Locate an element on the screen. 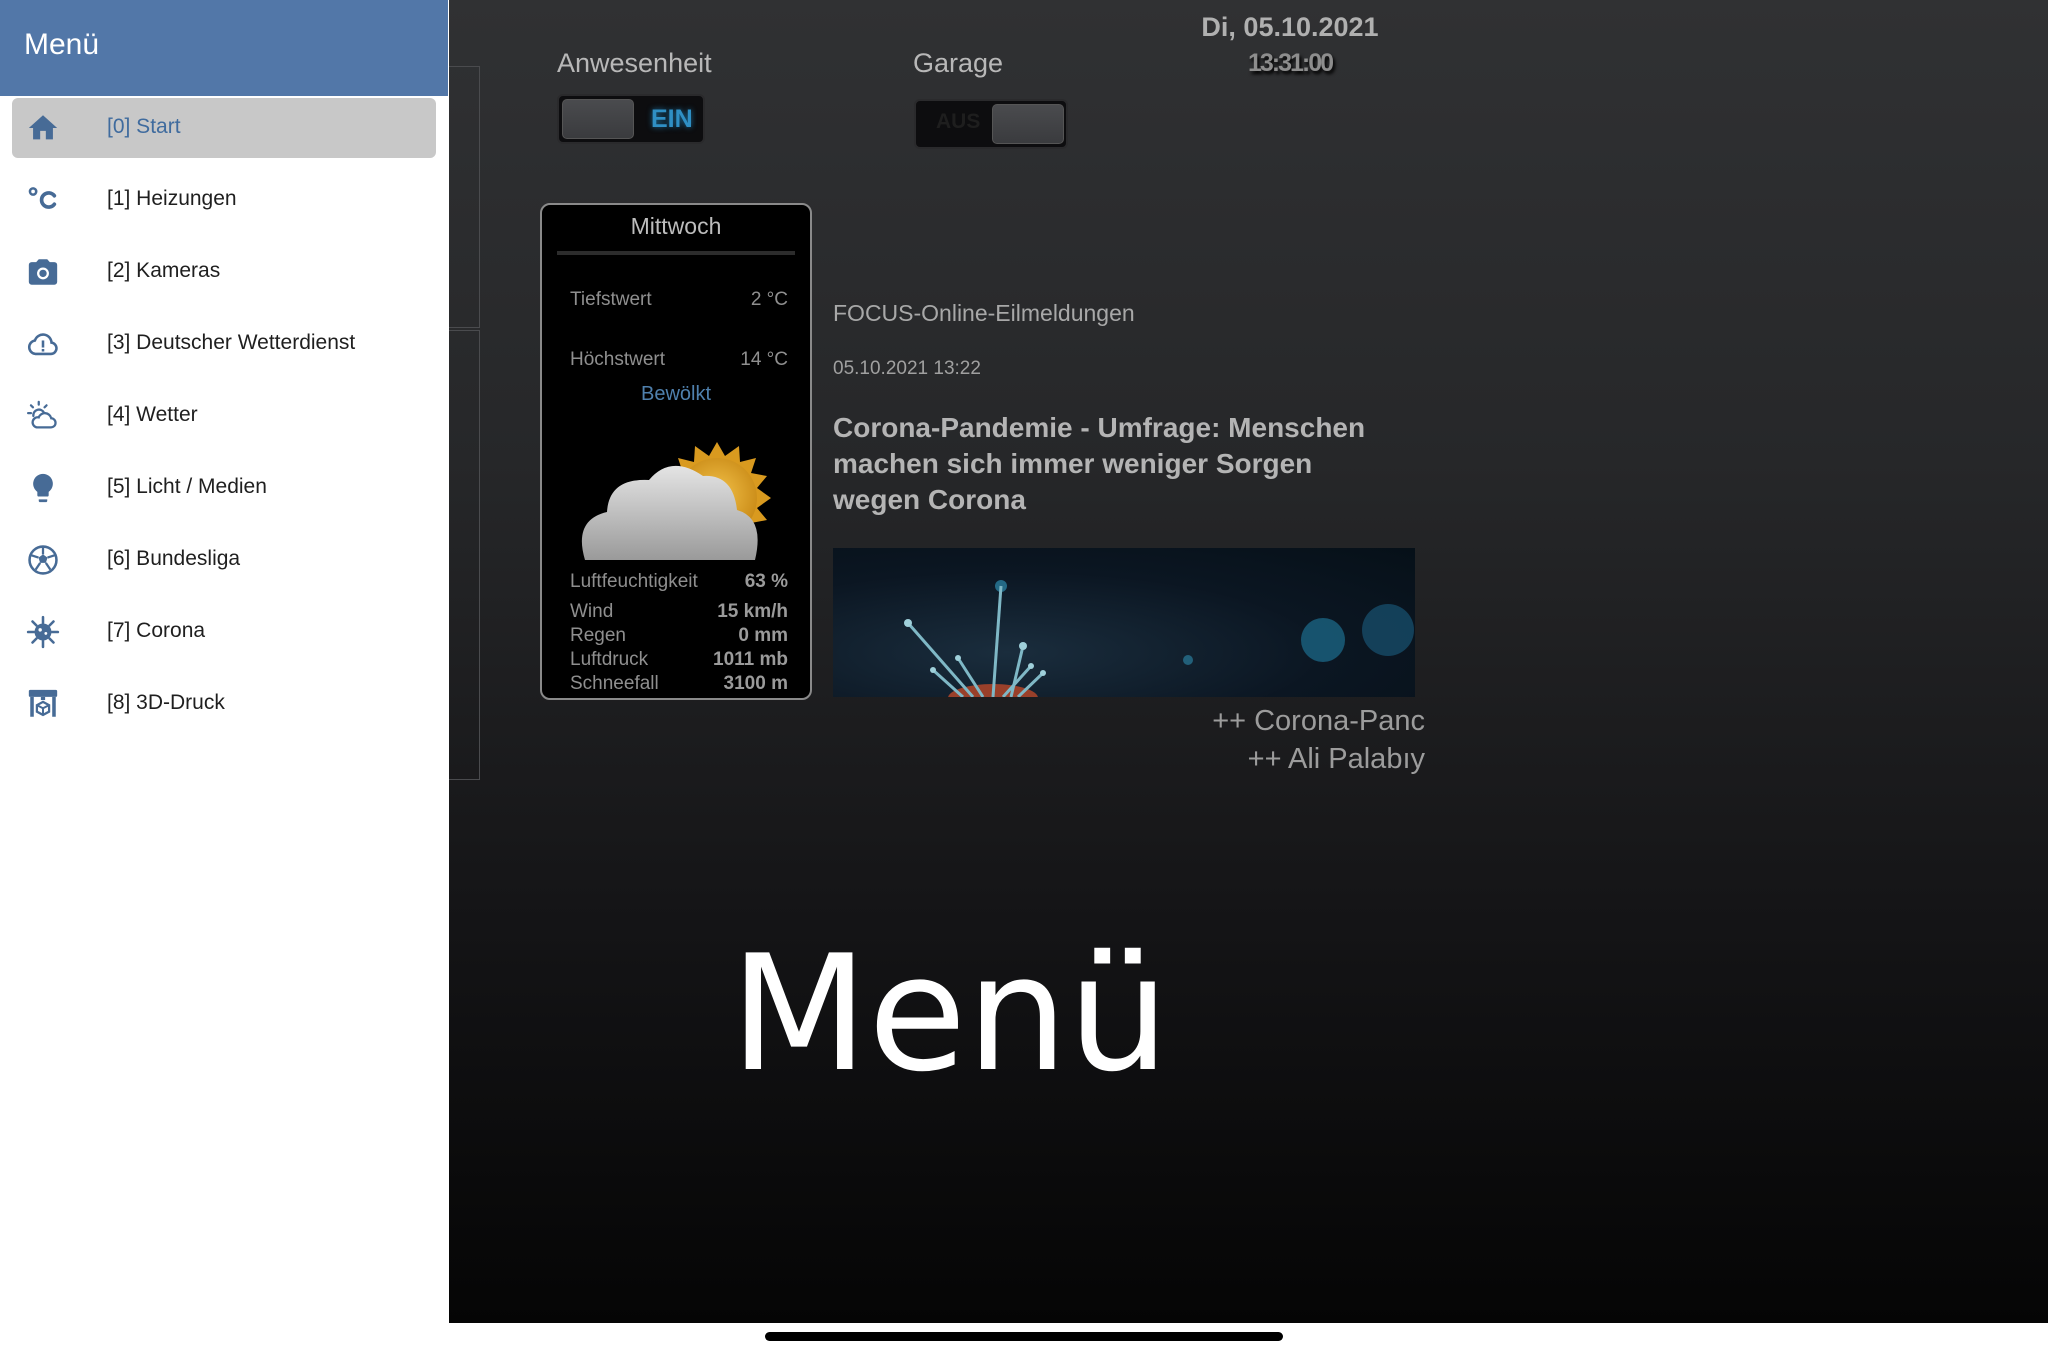 The height and width of the screenshot is (1352, 2048). weather-stat-pressure: Luftdruck 1011 mb is located at coordinates (679, 660).